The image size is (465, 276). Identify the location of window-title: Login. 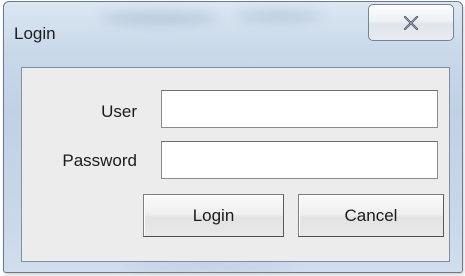
(35, 33).